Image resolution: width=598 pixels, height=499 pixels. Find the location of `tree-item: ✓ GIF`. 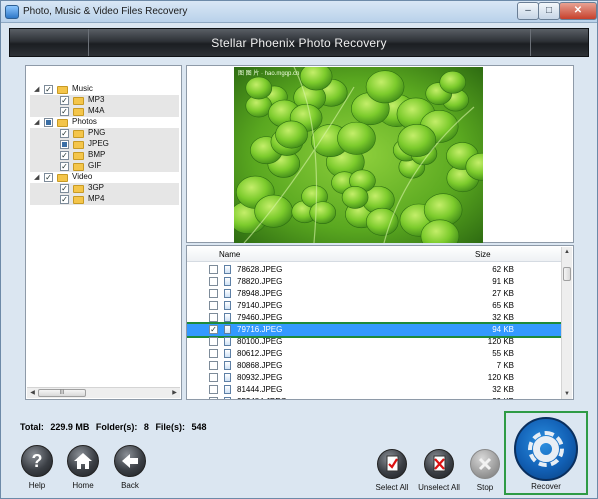

tree-item: ✓ GIF is located at coordinates (104, 166).